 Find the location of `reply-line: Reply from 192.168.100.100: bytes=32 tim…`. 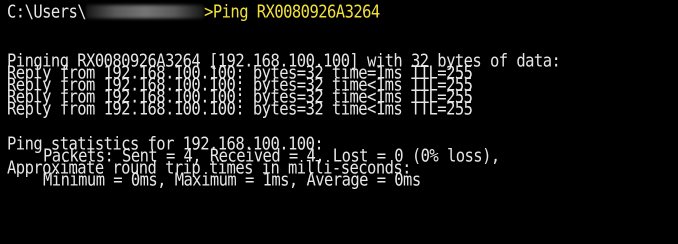

reply-line: Reply from 192.168.100.100: bytes=32 tim… is located at coordinates (240, 108).